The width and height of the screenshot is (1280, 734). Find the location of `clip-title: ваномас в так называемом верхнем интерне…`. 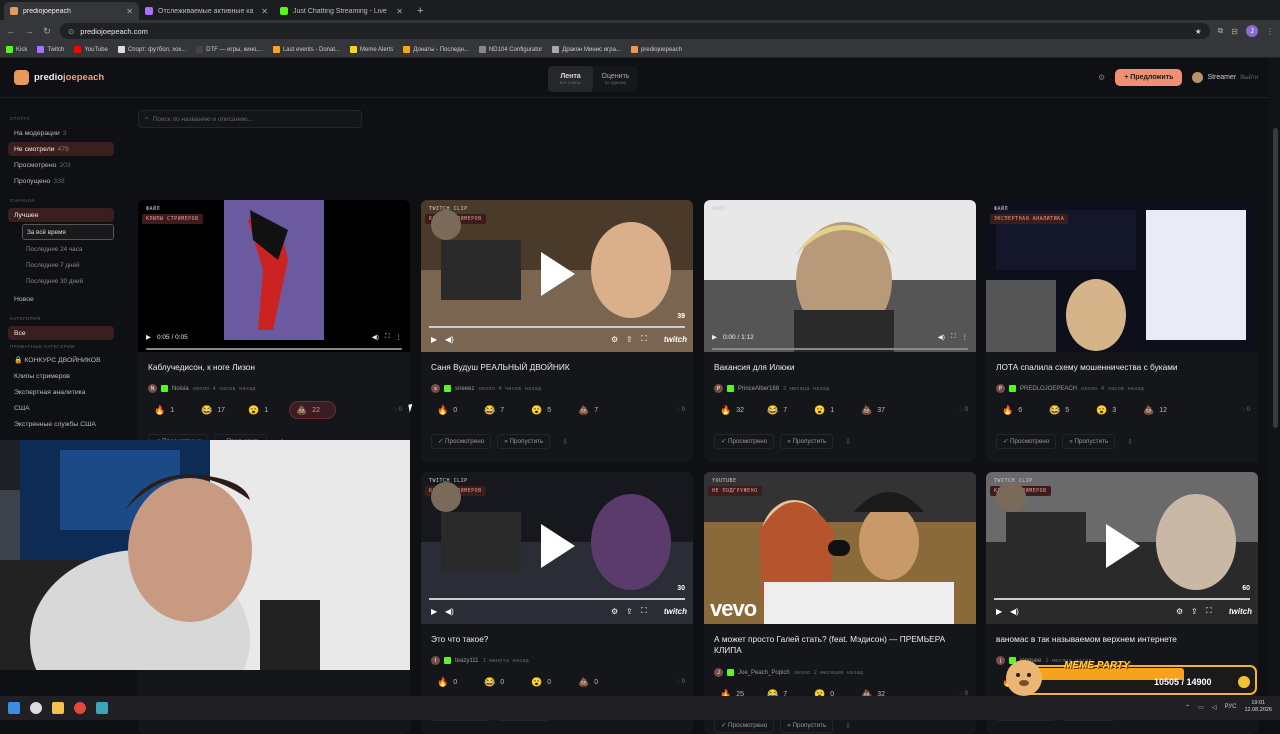

clip-title: ваномас в так называемом верхнем интерне… is located at coordinates (1122, 639).